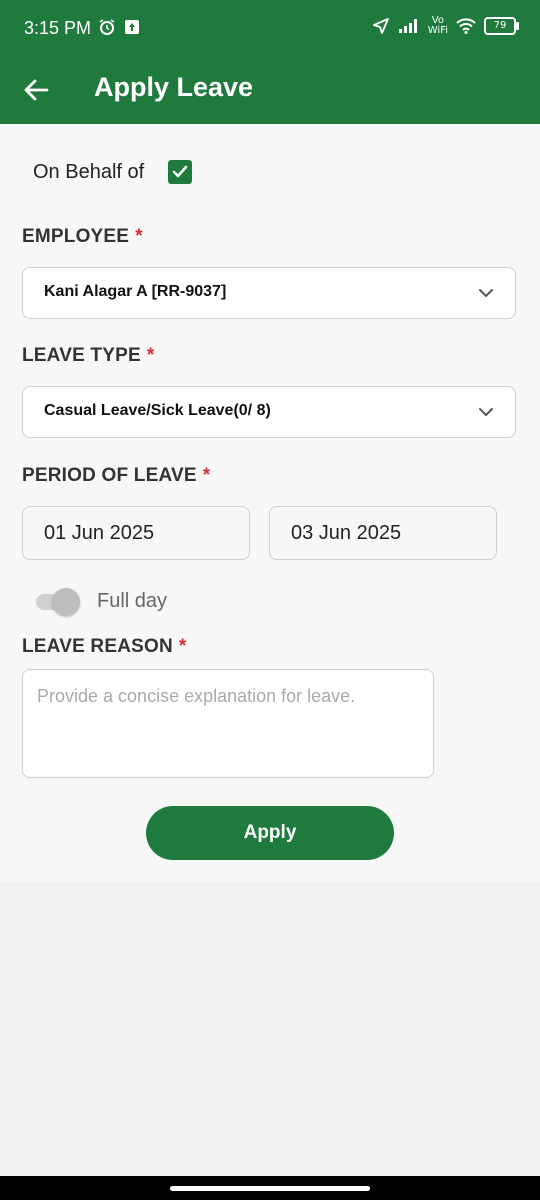 This screenshot has width=540, height=1200. Describe the element at coordinates (501, 26) in the screenshot. I see `battery-icon: 79` at that location.